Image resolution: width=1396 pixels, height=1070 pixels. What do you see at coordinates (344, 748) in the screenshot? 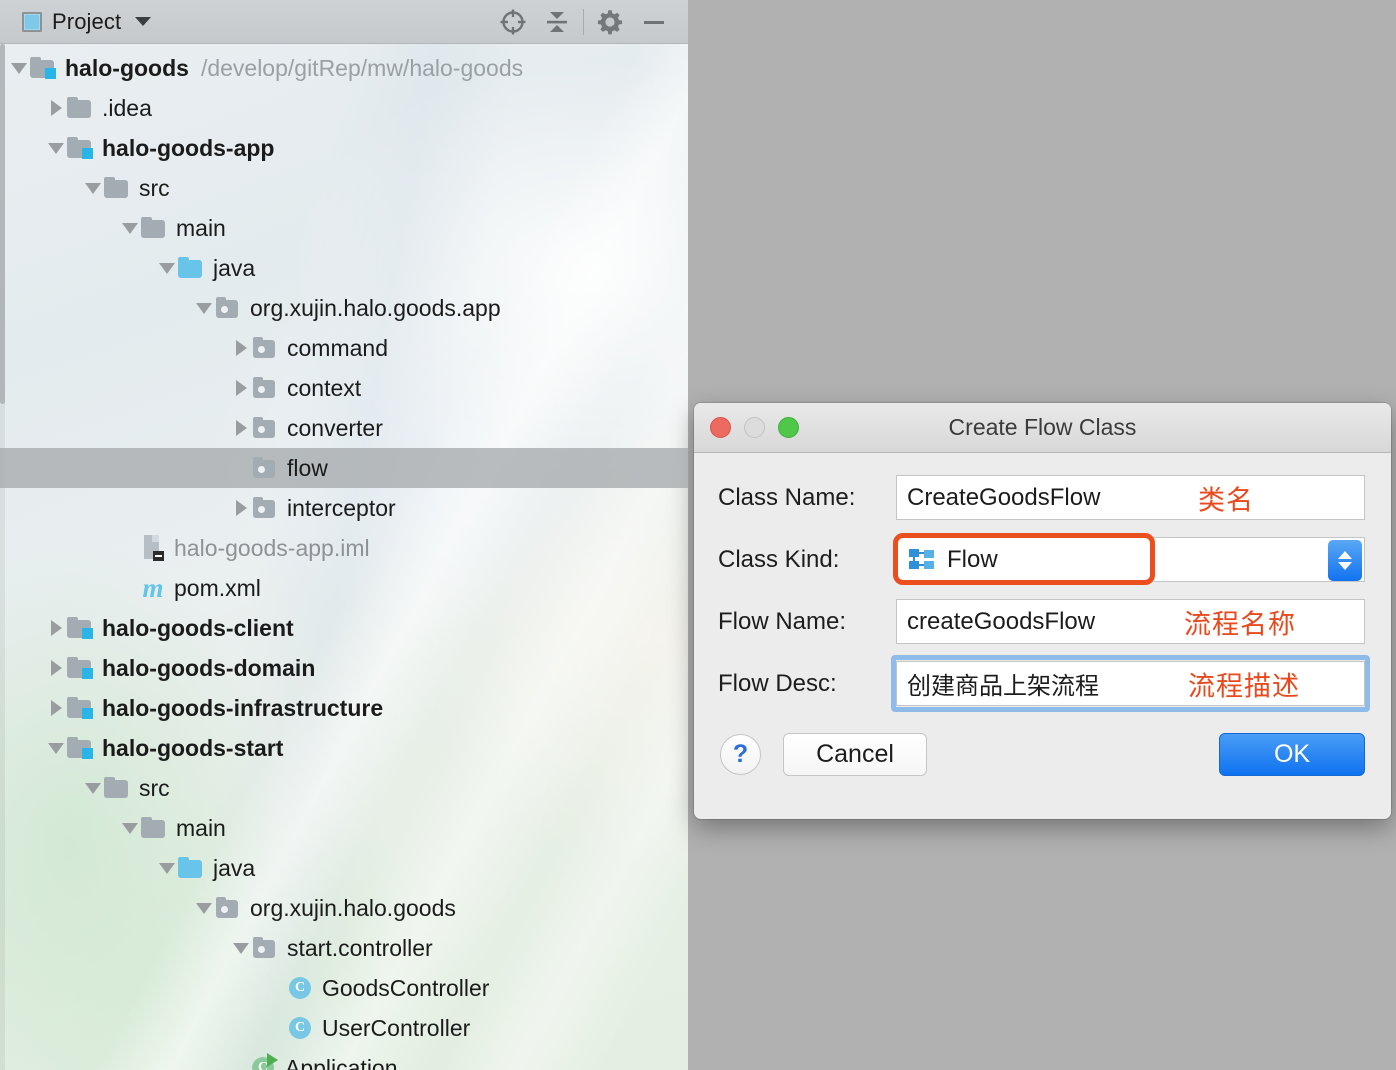
I see `tree-row: halo-goods-start` at bounding box center [344, 748].